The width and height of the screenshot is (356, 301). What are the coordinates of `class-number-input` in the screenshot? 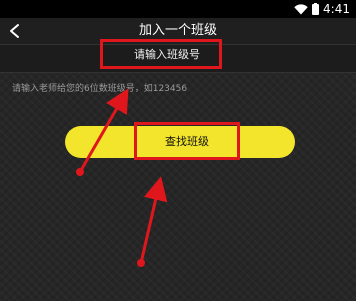 It's located at (161, 54).